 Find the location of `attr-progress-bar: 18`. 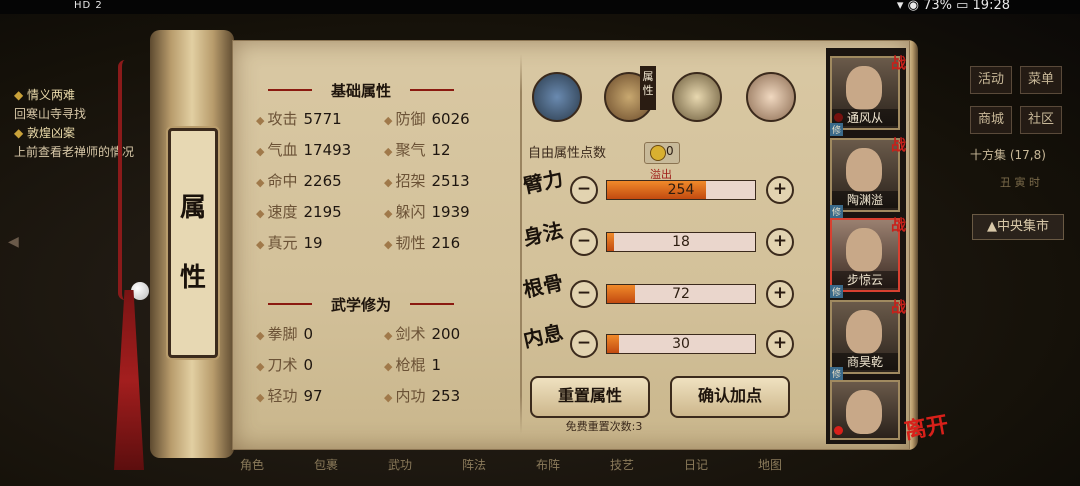

attr-progress-bar: 18 is located at coordinates (681, 242).